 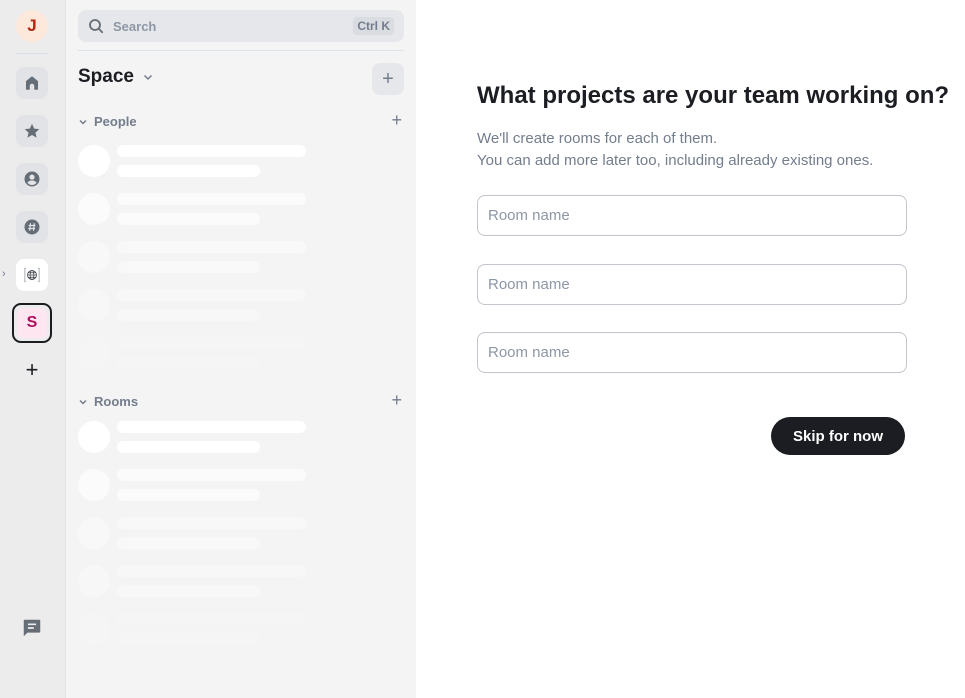 What do you see at coordinates (115, 121) in the screenshot?
I see `people-section-label: People` at bounding box center [115, 121].